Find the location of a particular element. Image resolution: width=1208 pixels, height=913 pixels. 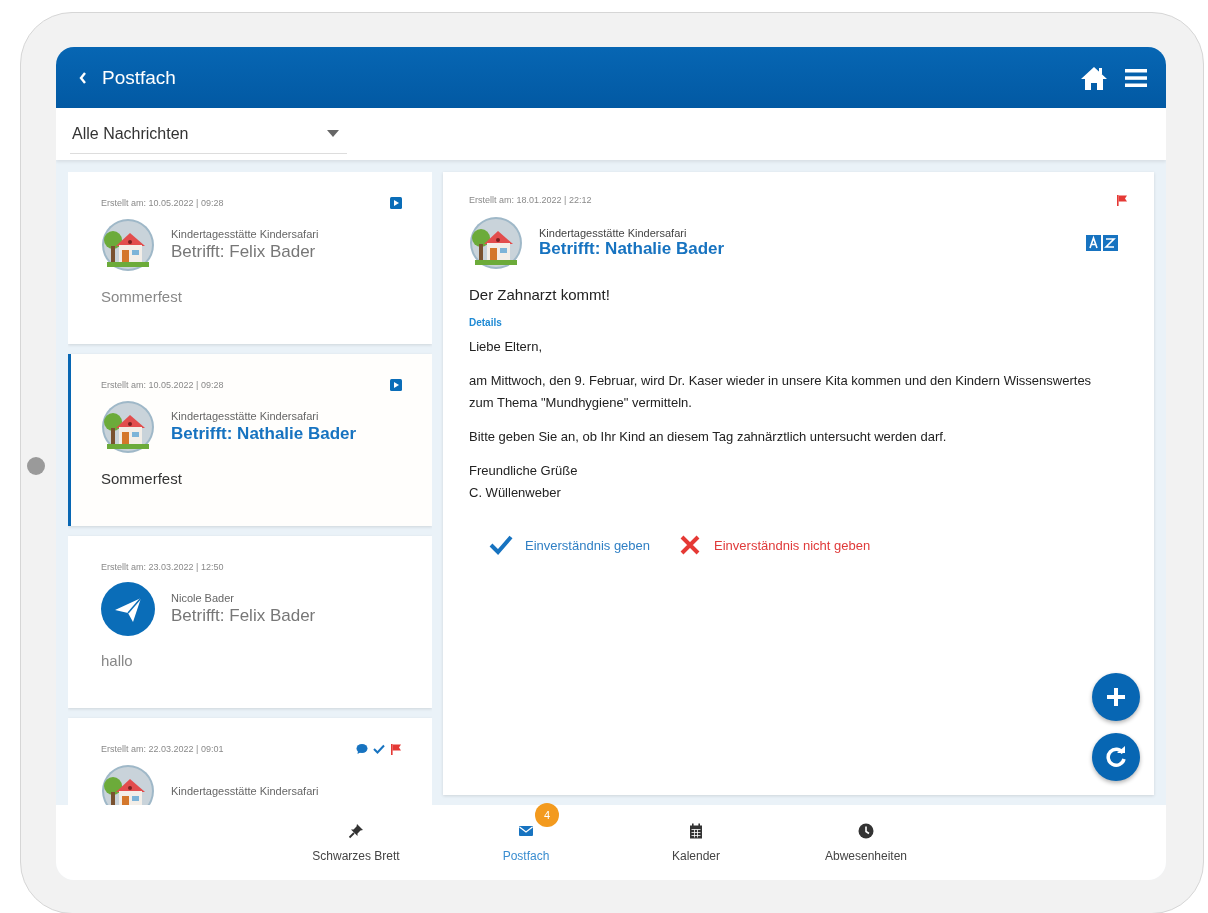

message-card: Erstellt am: 10.05.2022 | 09:28 Kindertagesstätte Kindersafari Betrifft: Nathalie Bader Sommerfest is located at coordinates (250, 440).